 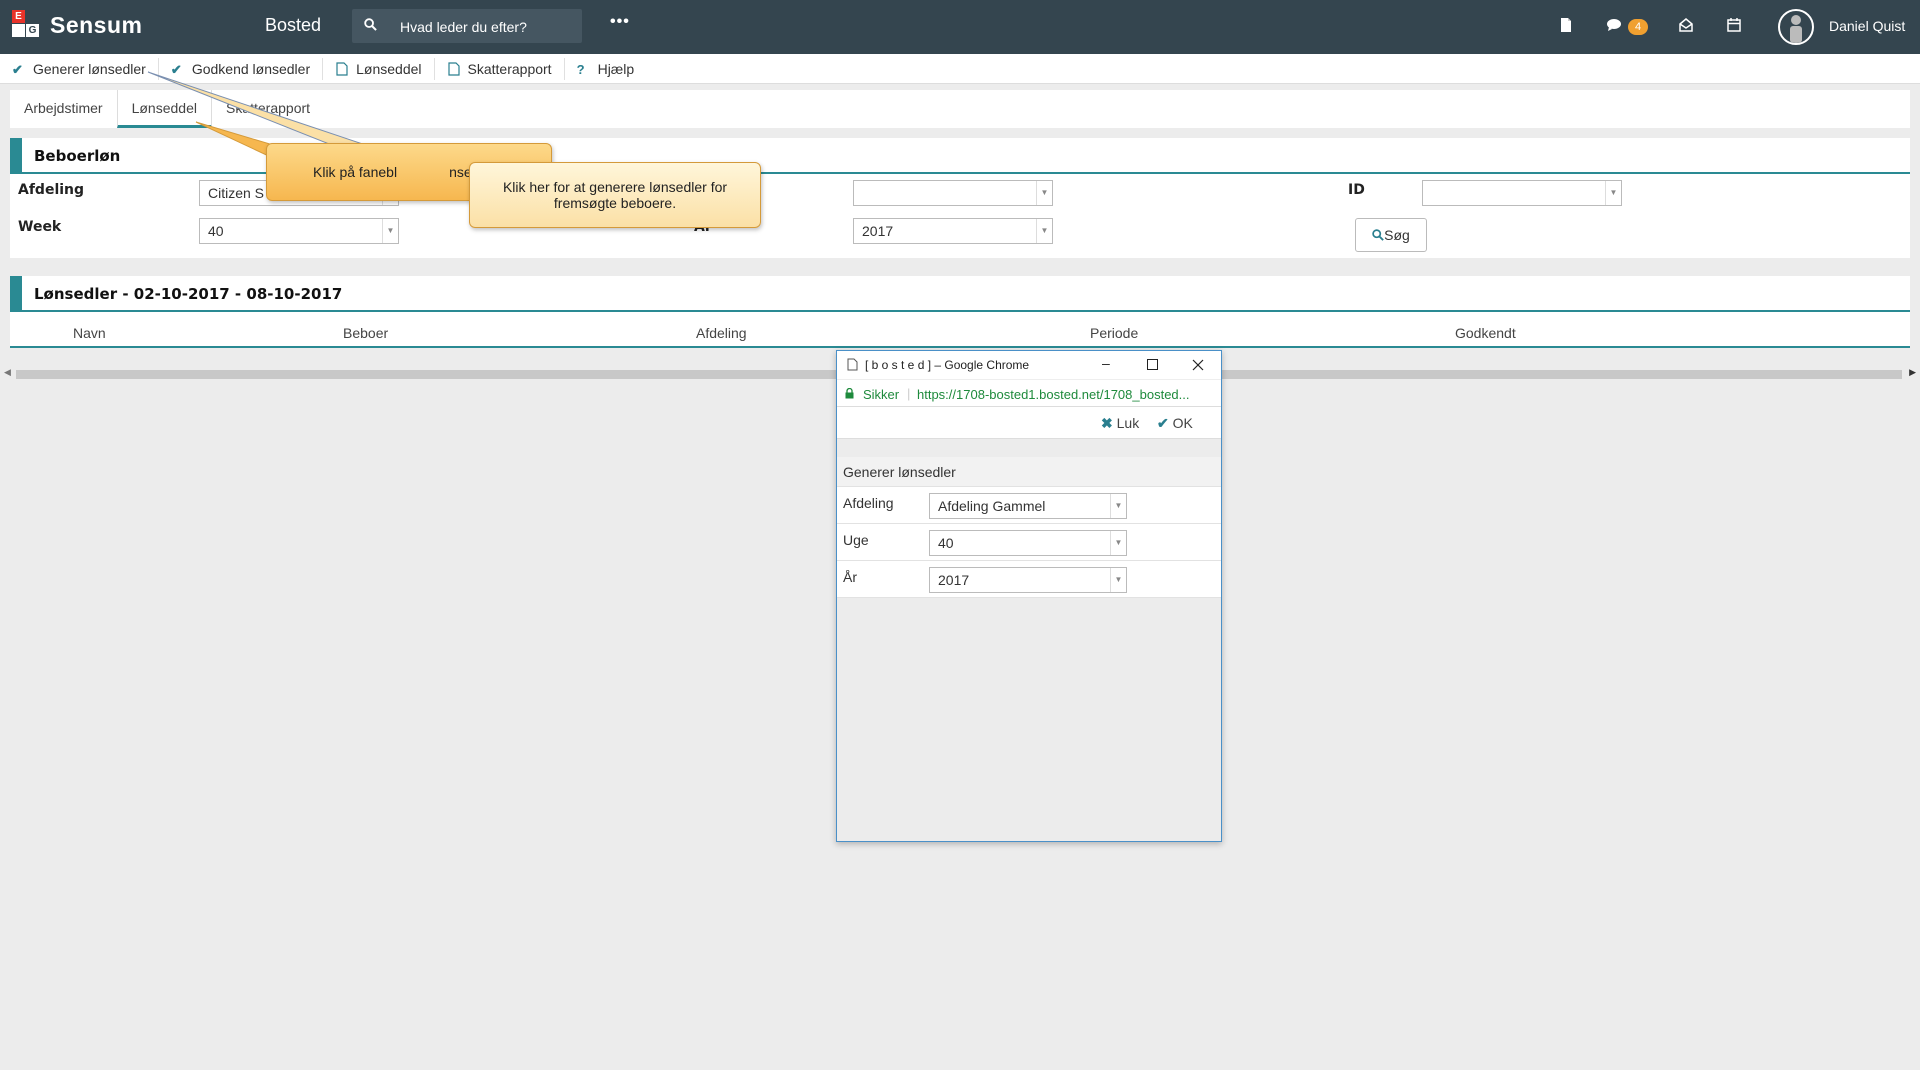 What do you see at coordinates (1106, 363) in the screenshot?
I see `minimize-icon: –` at bounding box center [1106, 363].